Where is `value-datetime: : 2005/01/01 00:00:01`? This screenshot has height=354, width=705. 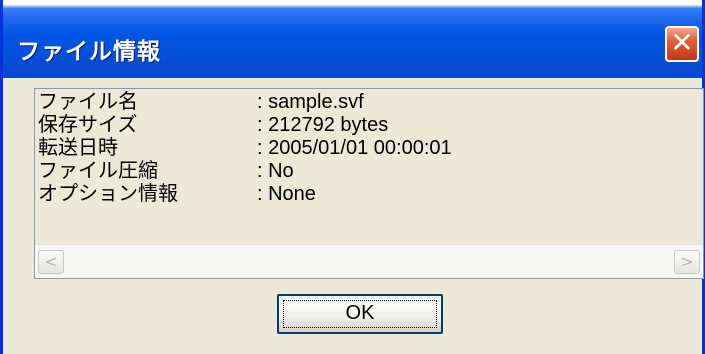
value-datetime: : 2005/01/01 00:00:01 is located at coordinates (354, 148).